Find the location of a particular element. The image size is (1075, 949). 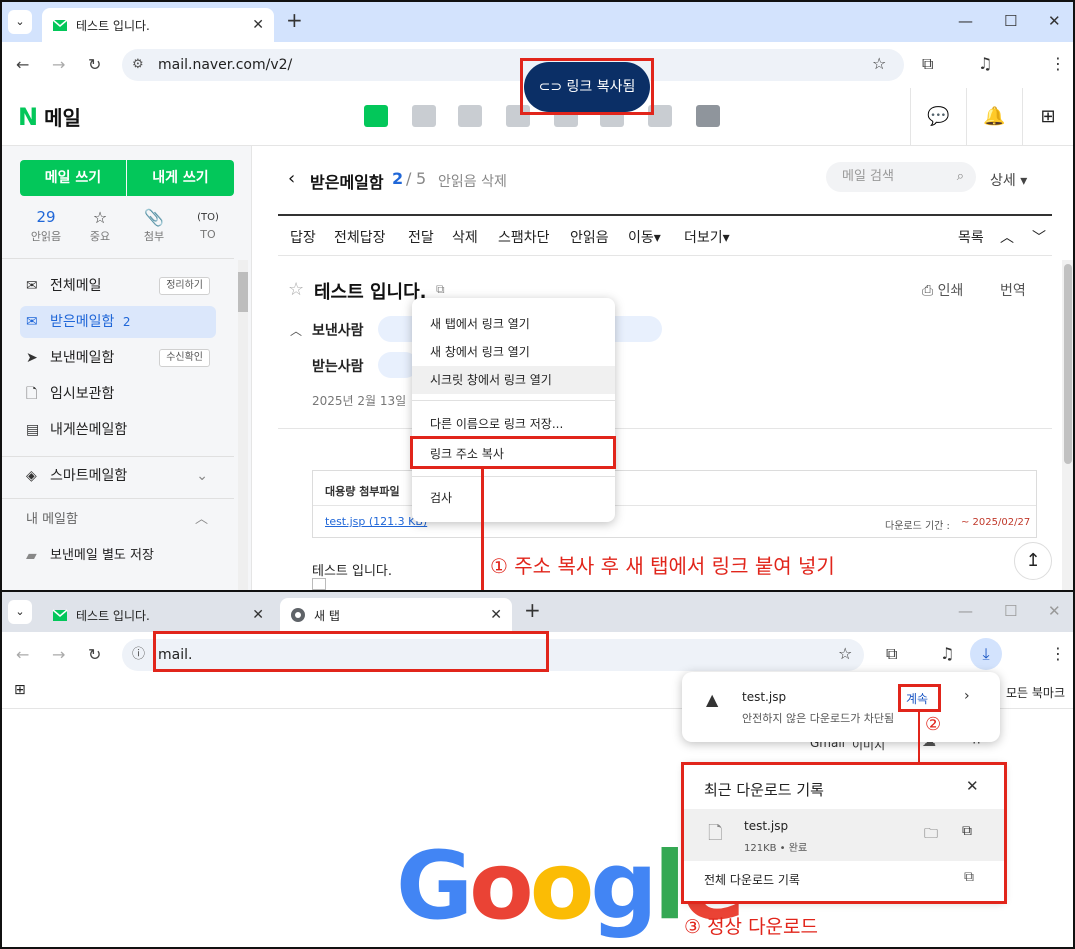

mark-unread-button: 안읽음 is located at coordinates (589, 237).